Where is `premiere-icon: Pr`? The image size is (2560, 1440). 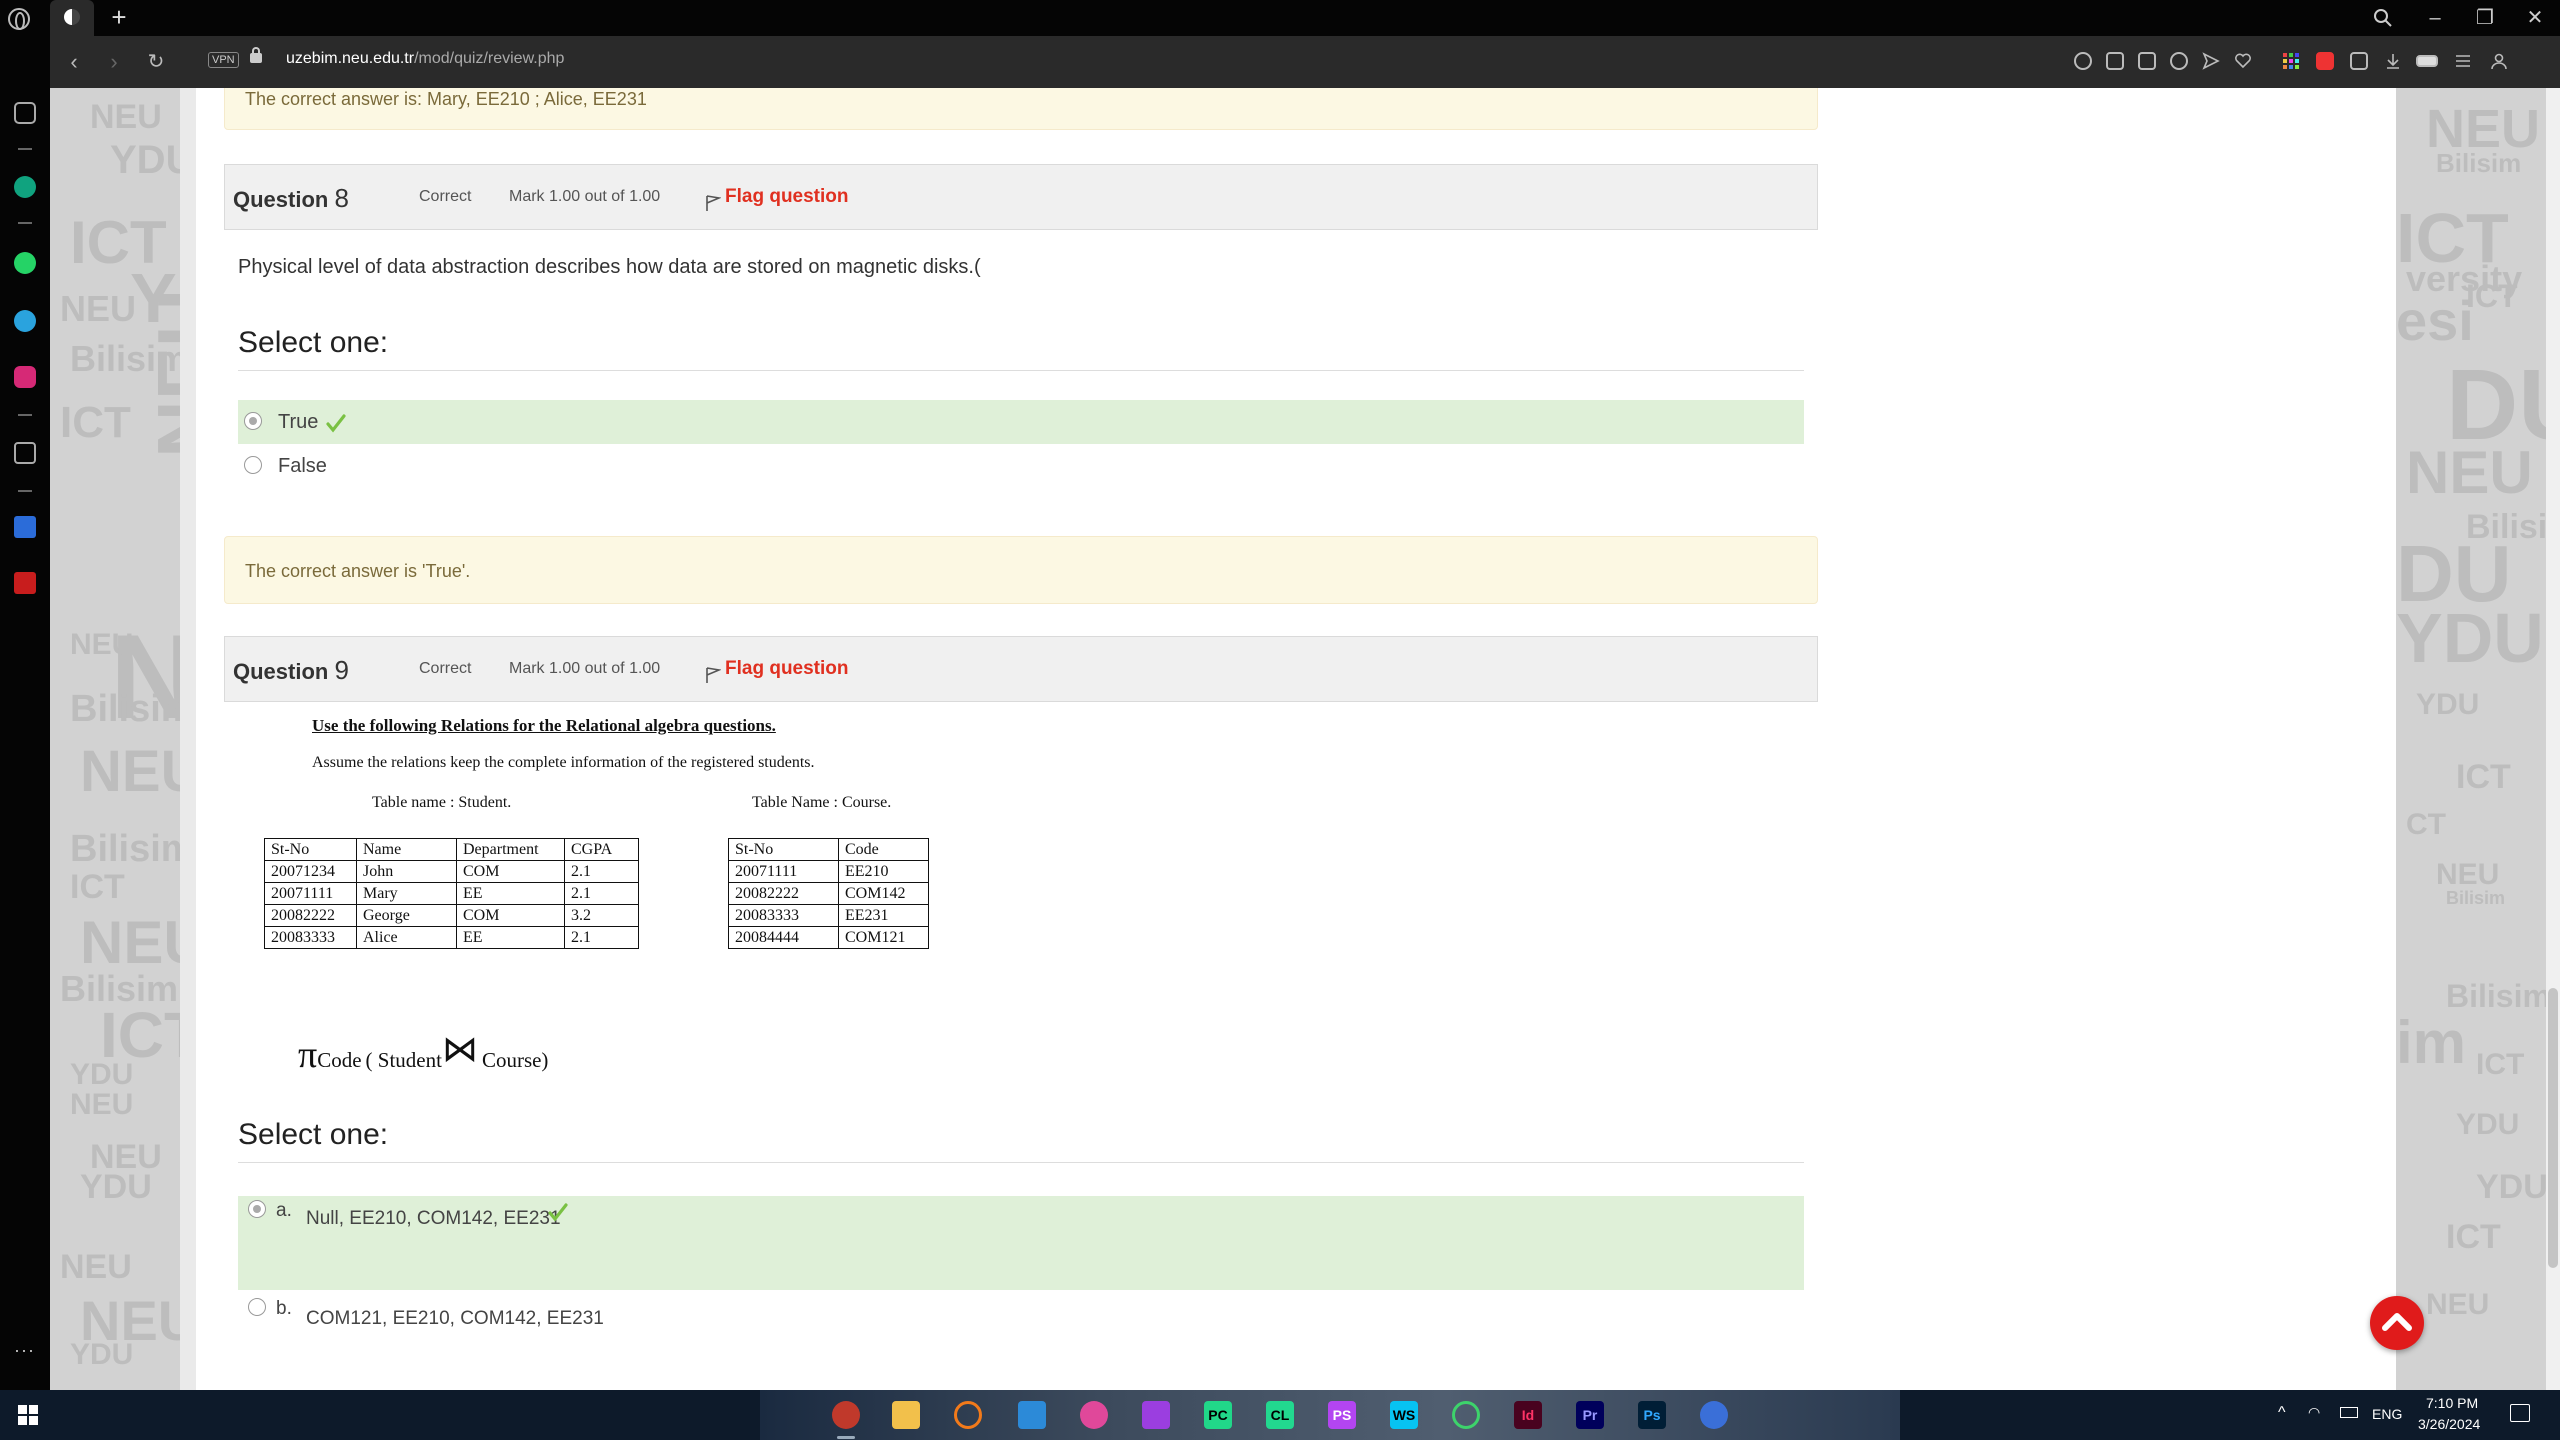 premiere-icon: Pr is located at coordinates (1590, 1415).